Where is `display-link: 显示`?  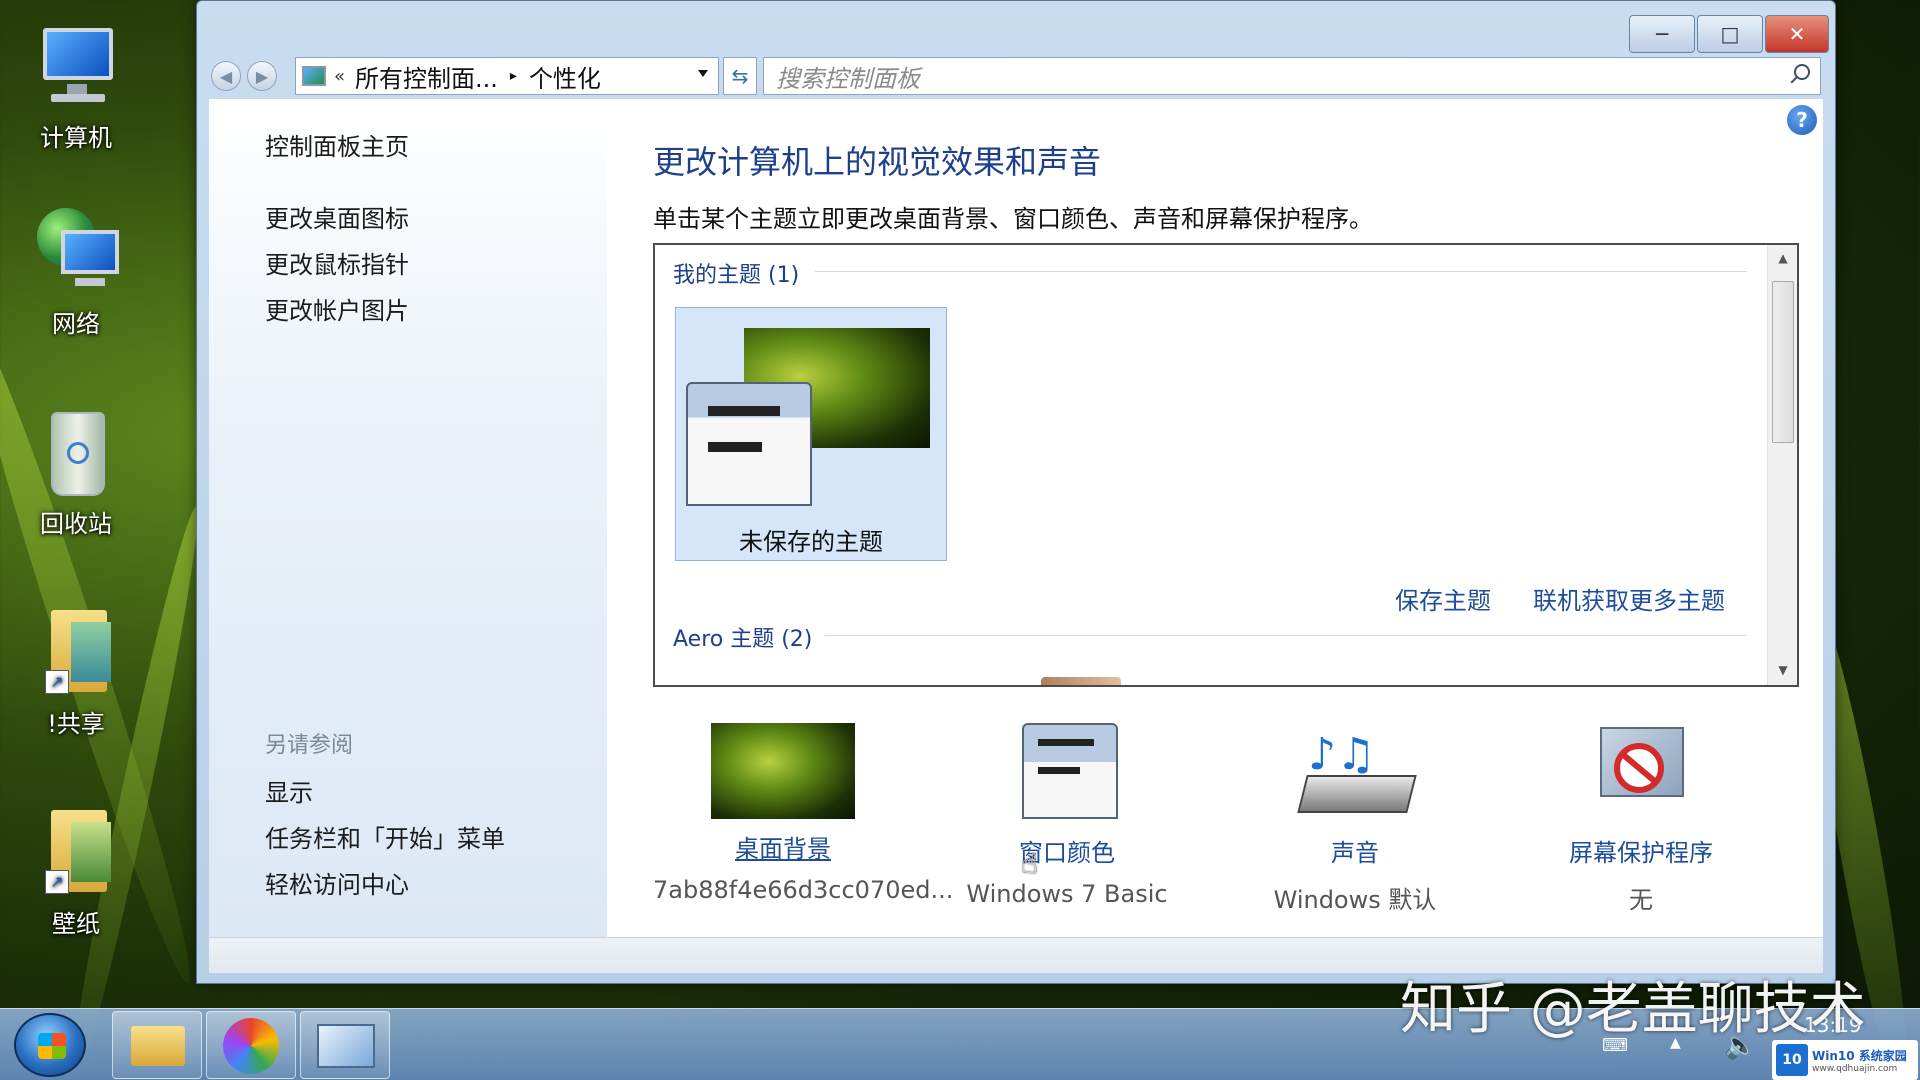 display-link: 显示 is located at coordinates (289, 790).